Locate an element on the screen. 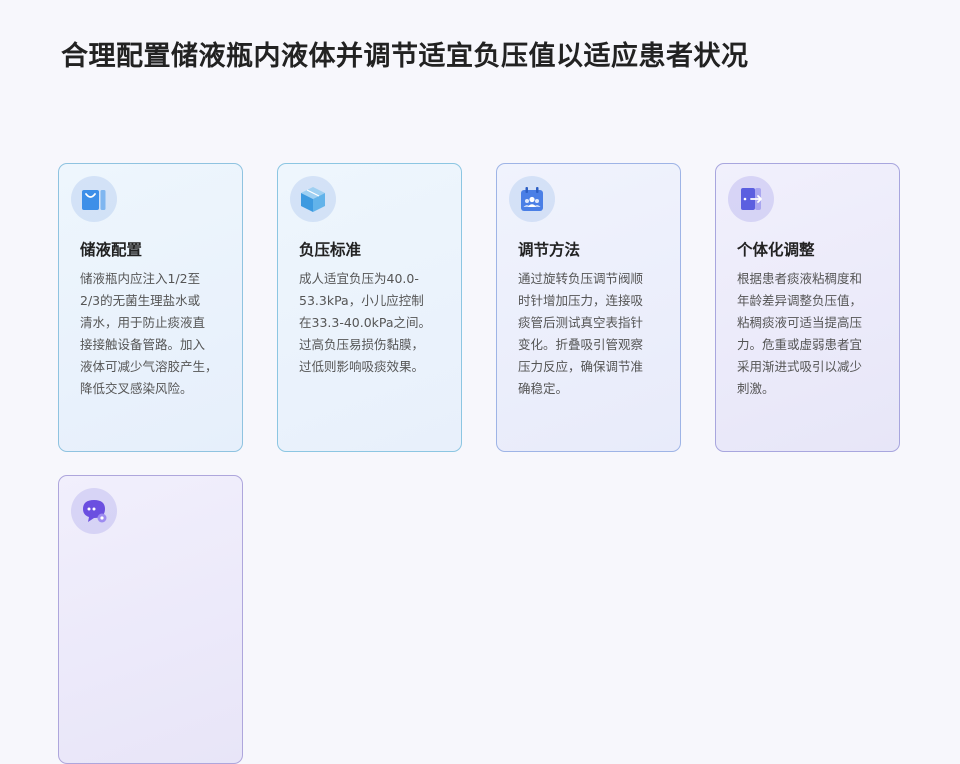 The image size is (960, 764). text-line: 过低则影响吸痰效果。 is located at coordinates (362, 366).